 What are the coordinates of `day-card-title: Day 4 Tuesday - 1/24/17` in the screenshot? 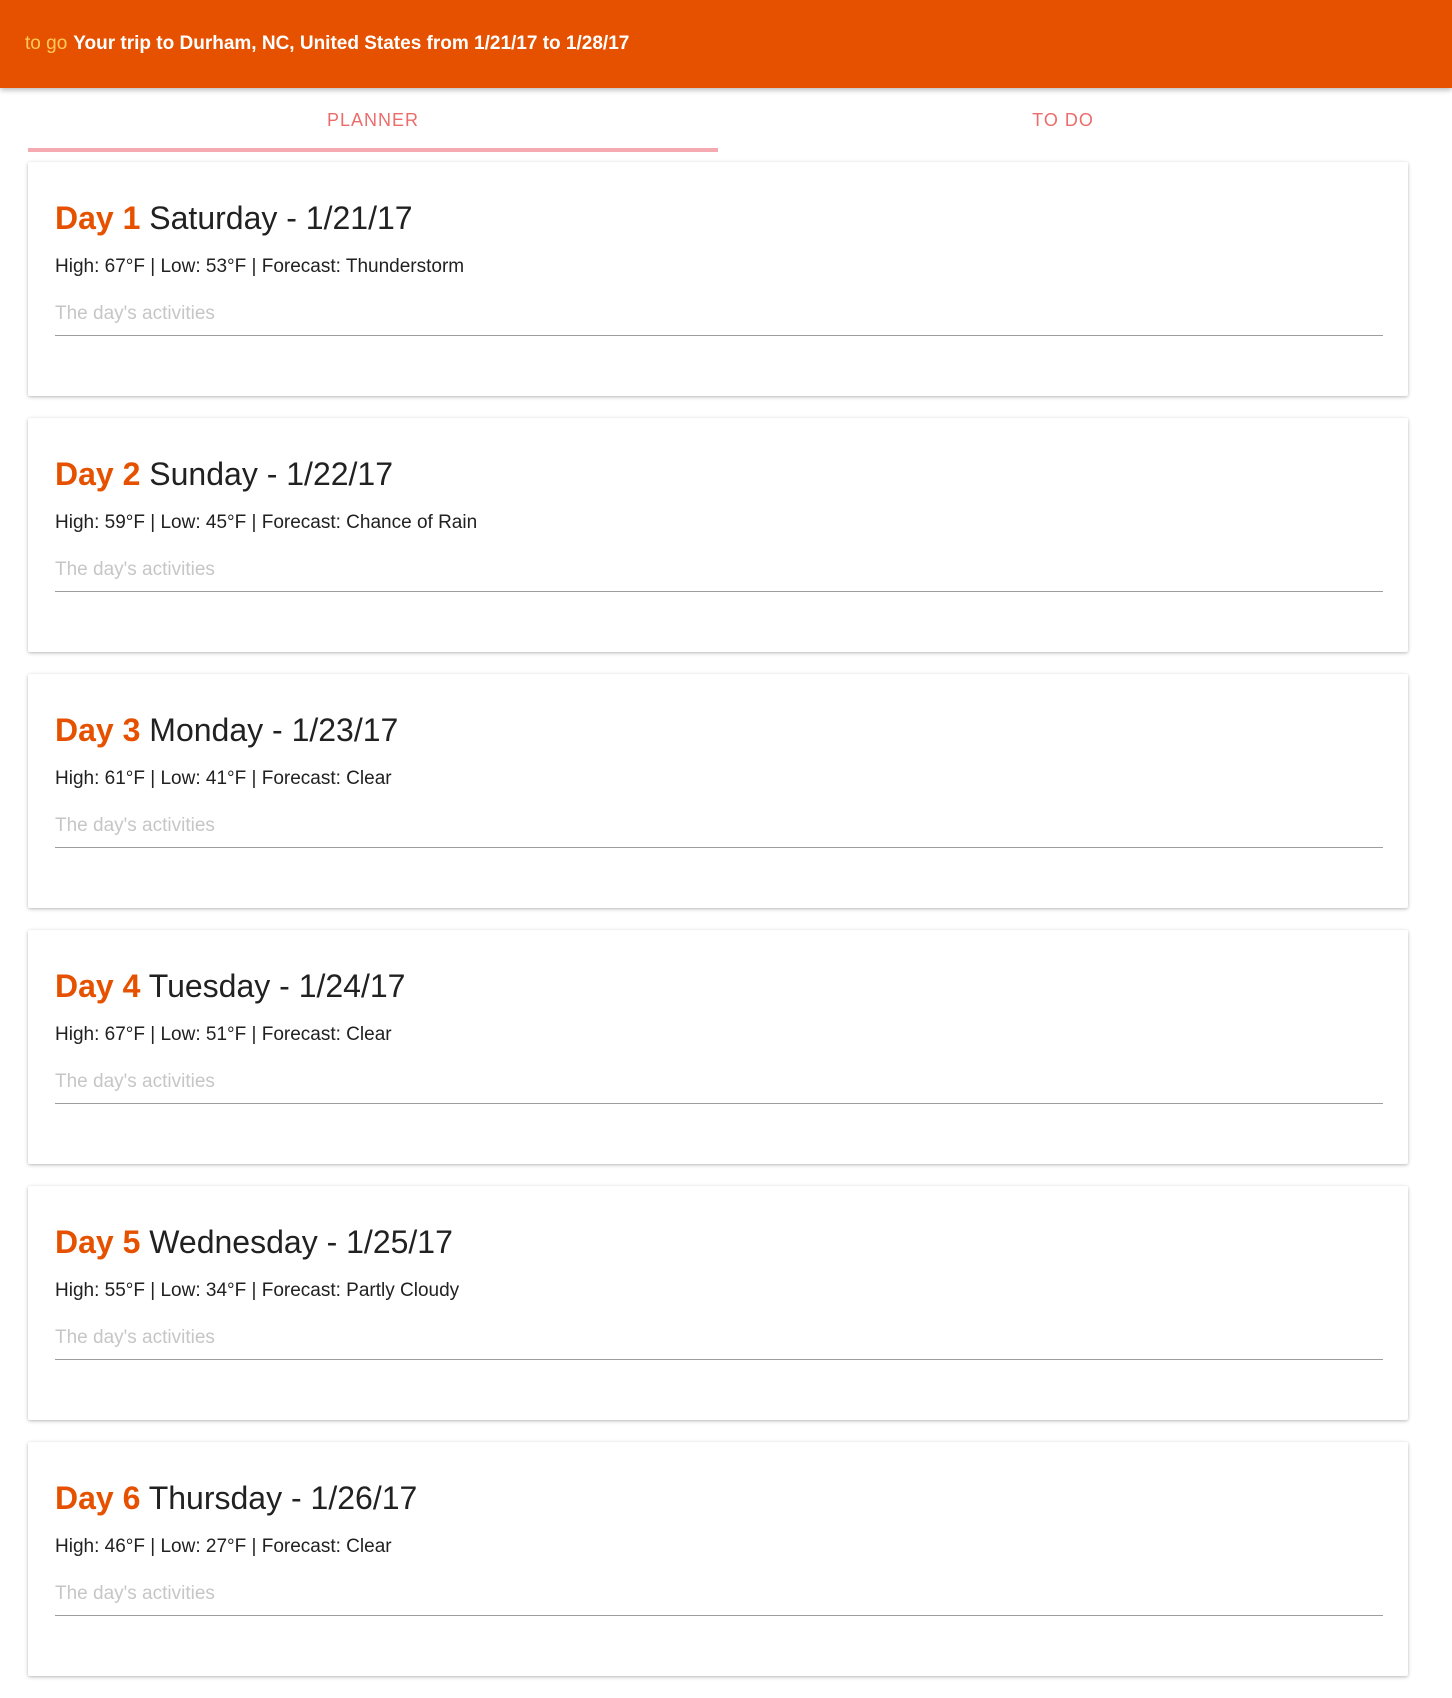 It's located at (230, 986).